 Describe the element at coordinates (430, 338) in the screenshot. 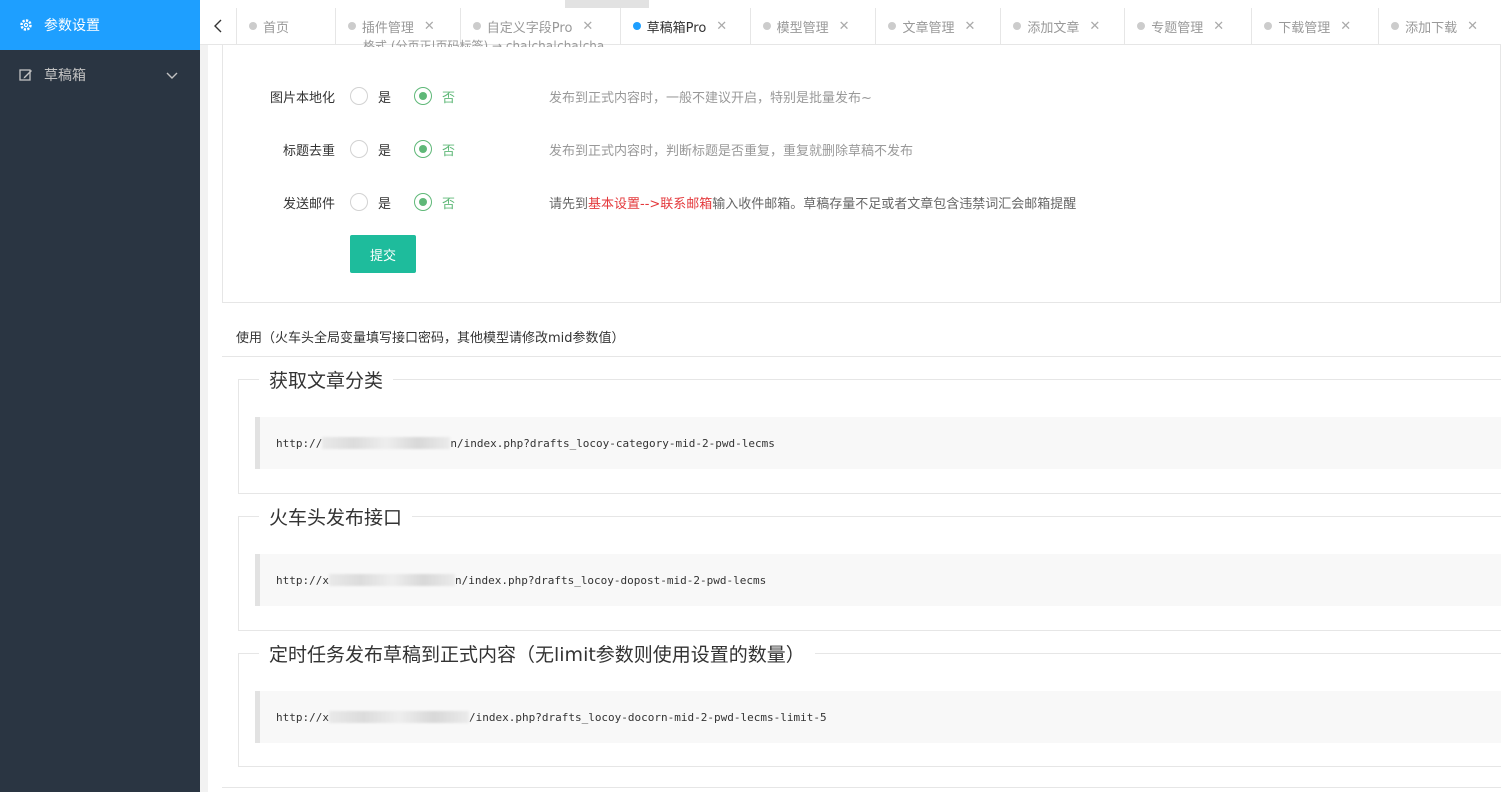

I see `usage-title: 使用（火车头全局变量填写接口密码，其他模型请修改mid参数值）` at that location.